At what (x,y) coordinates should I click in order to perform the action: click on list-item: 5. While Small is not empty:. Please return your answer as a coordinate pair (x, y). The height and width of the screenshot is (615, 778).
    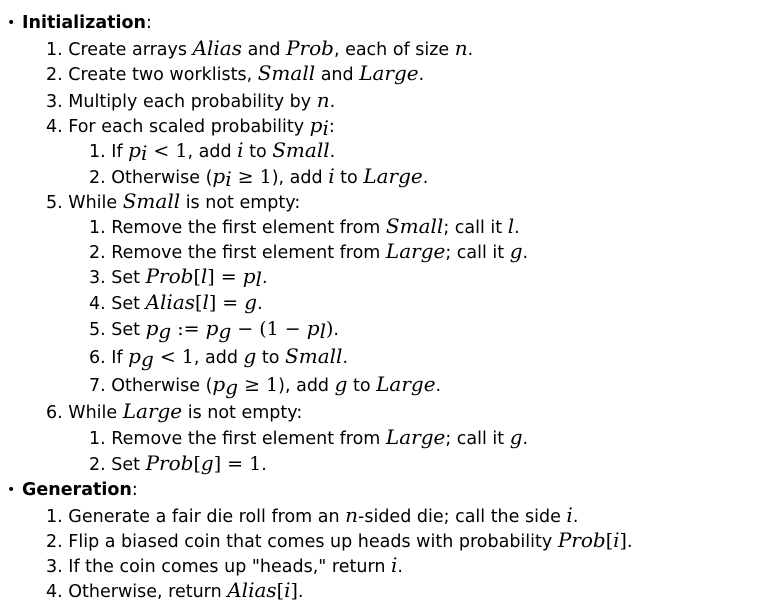
    Looking at the image, I should click on (173, 202).